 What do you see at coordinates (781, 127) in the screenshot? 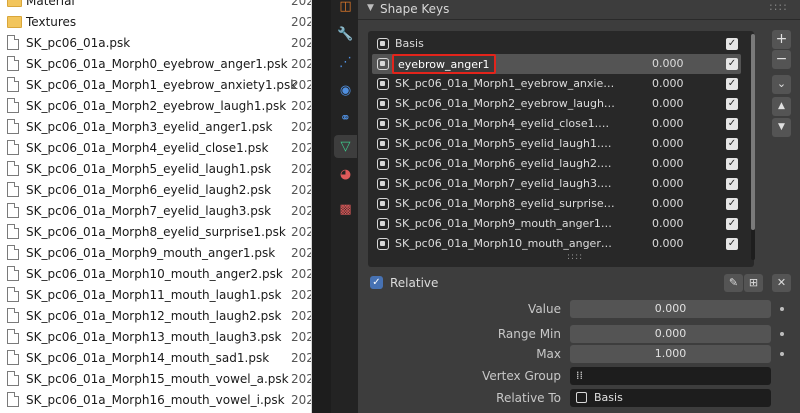
I see `move-down-button: ▼` at bounding box center [781, 127].